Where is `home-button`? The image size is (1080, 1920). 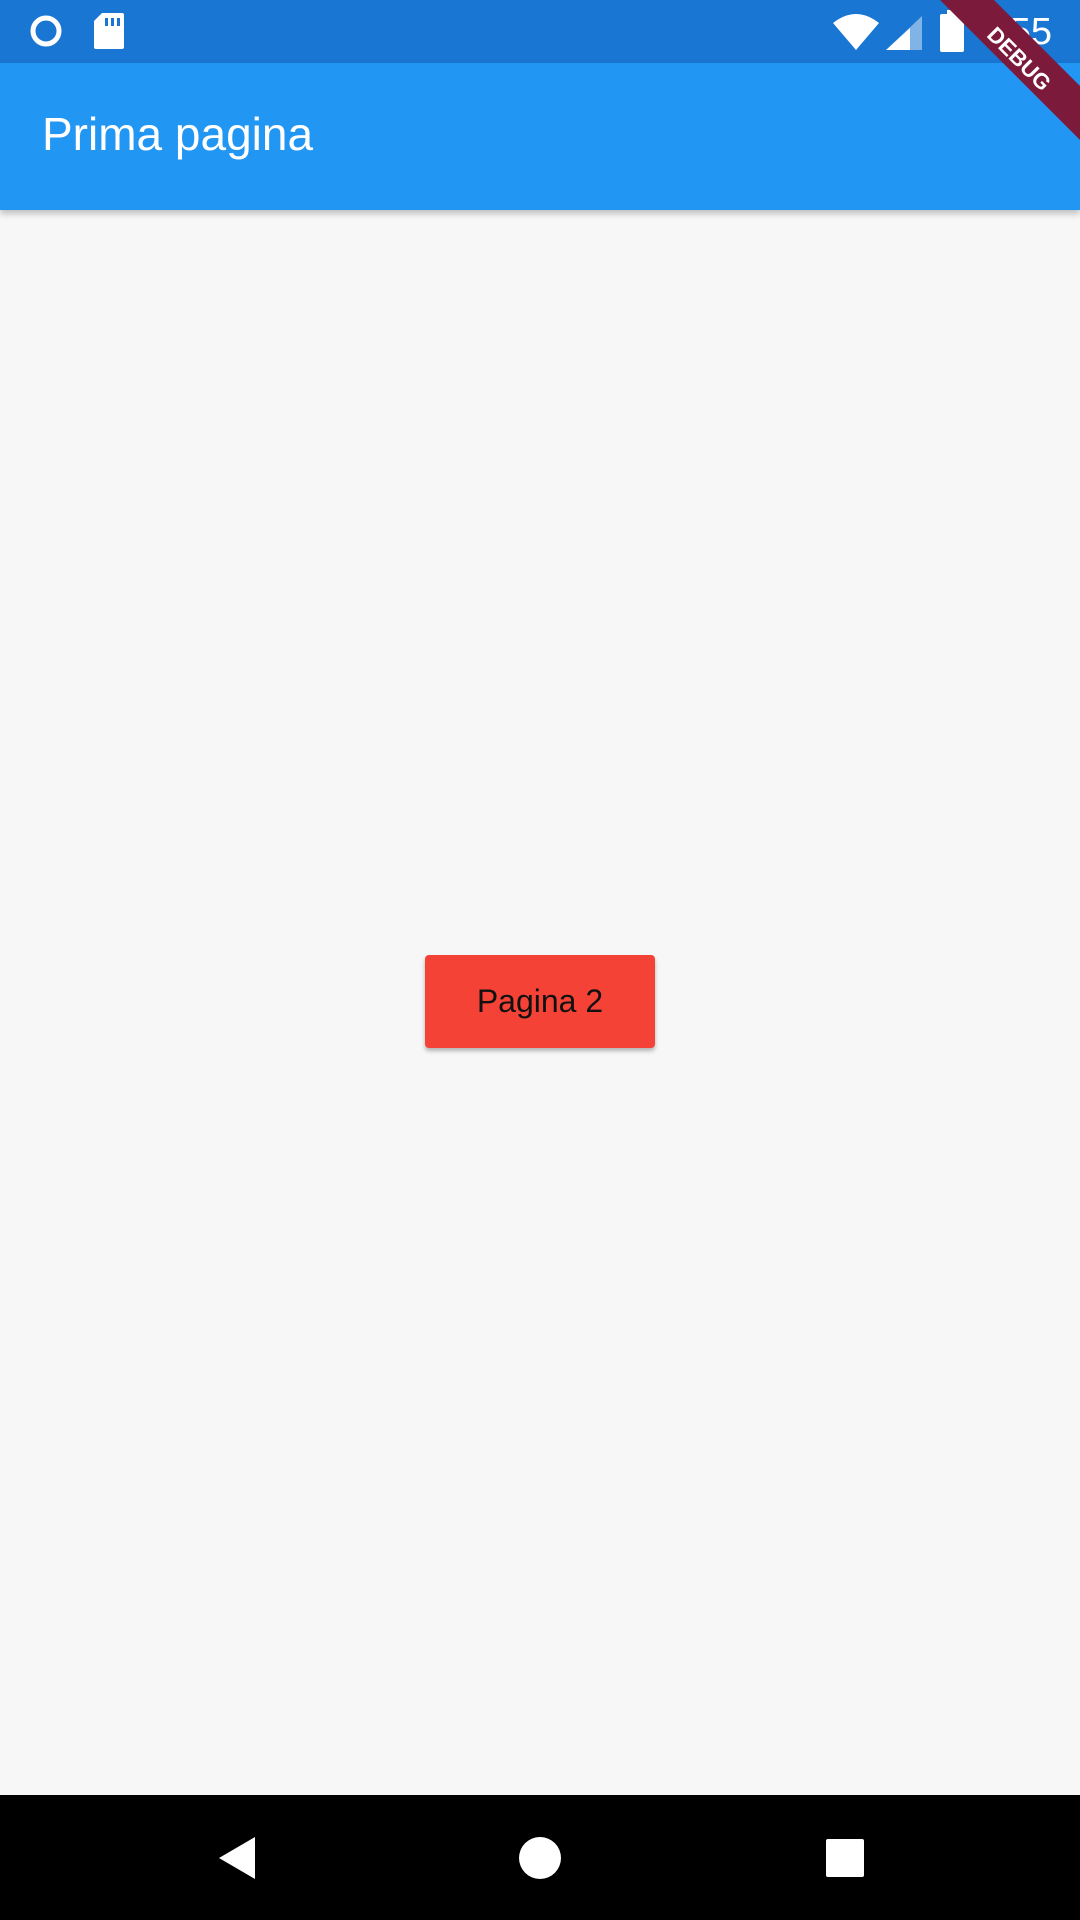 home-button is located at coordinates (540, 1858).